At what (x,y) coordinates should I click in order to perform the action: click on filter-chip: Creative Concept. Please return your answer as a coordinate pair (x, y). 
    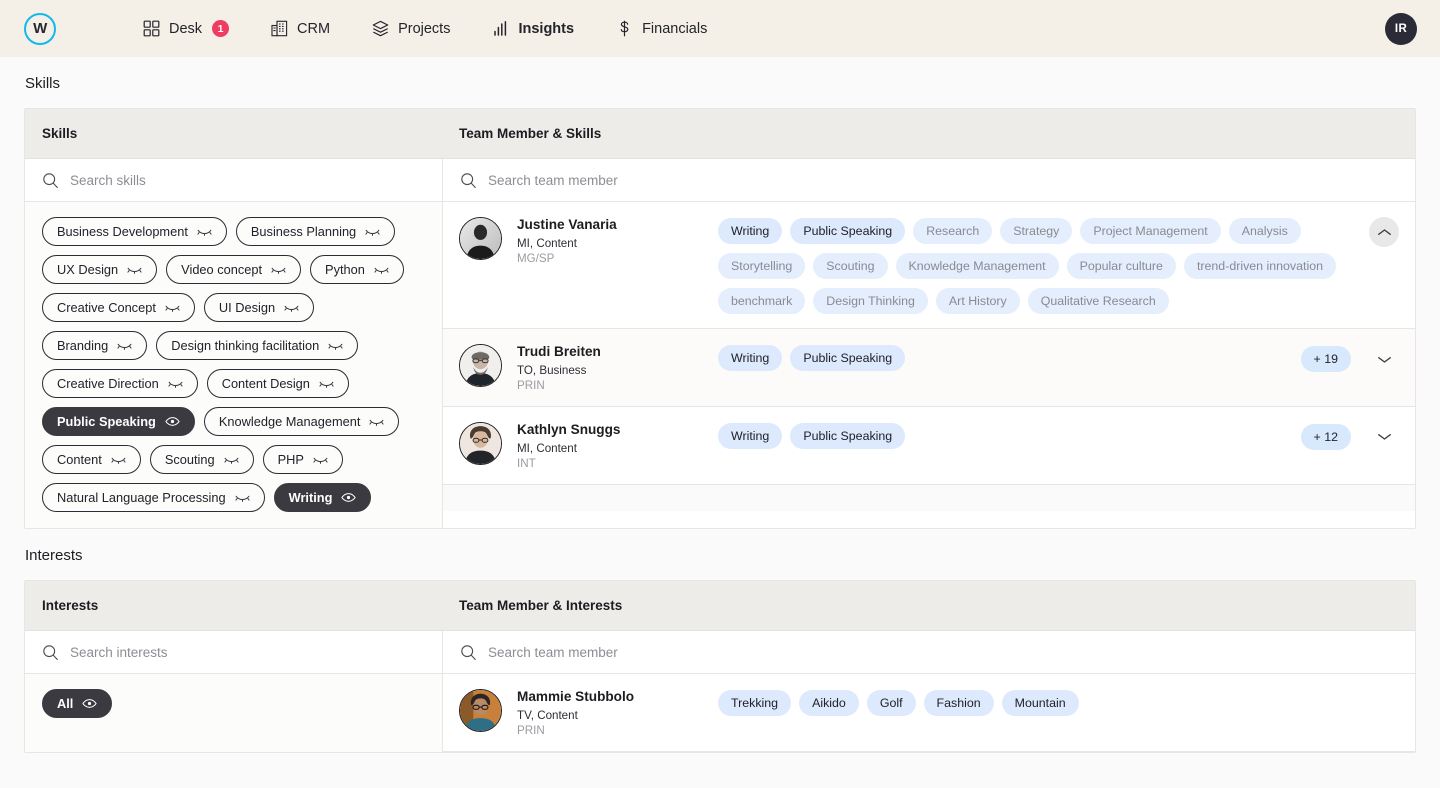
    Looking at the image, I should click on (118, 307).